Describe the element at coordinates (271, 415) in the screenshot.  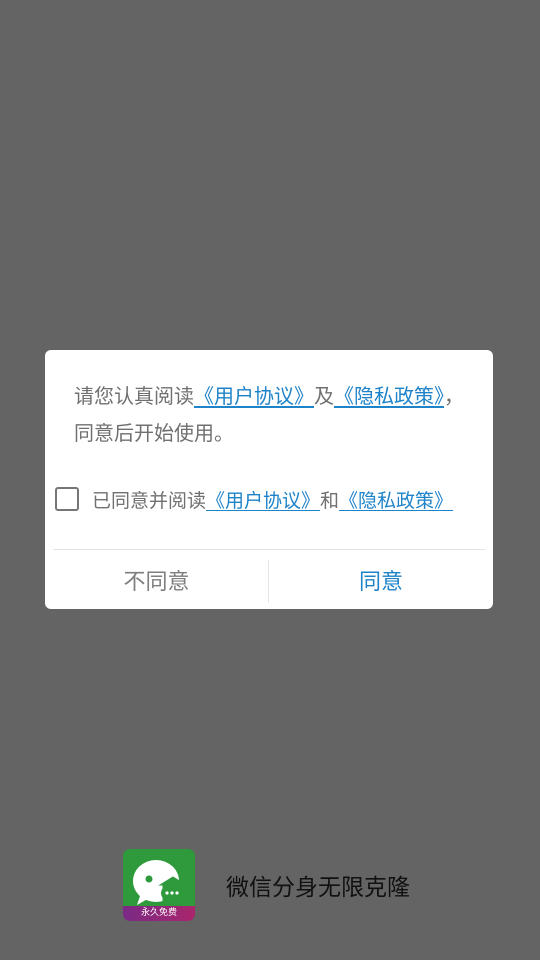
I see `intro-text: 请您认真阅读《用户协议》及《隐私政策》，同意后开始使用。` at that location.